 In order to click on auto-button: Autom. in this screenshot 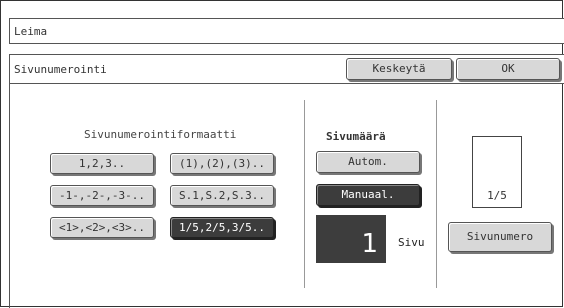, I will do `click(368, 162)`.